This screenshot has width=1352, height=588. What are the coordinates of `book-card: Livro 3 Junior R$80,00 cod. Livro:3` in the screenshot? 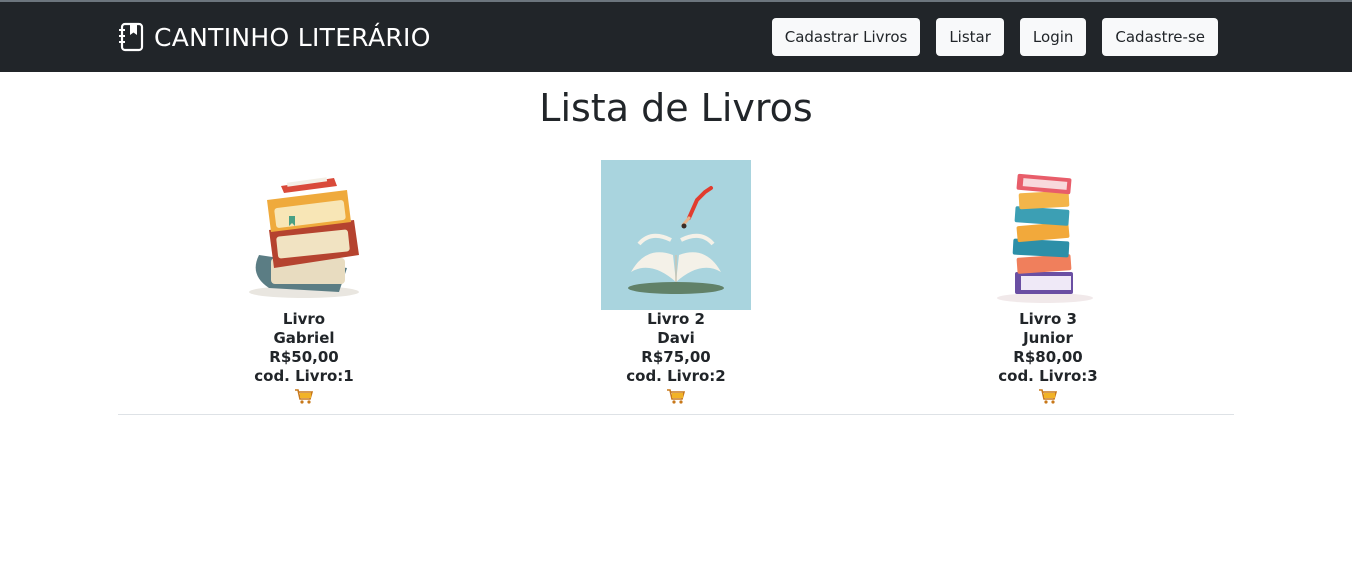 It's located at (1048, 282).